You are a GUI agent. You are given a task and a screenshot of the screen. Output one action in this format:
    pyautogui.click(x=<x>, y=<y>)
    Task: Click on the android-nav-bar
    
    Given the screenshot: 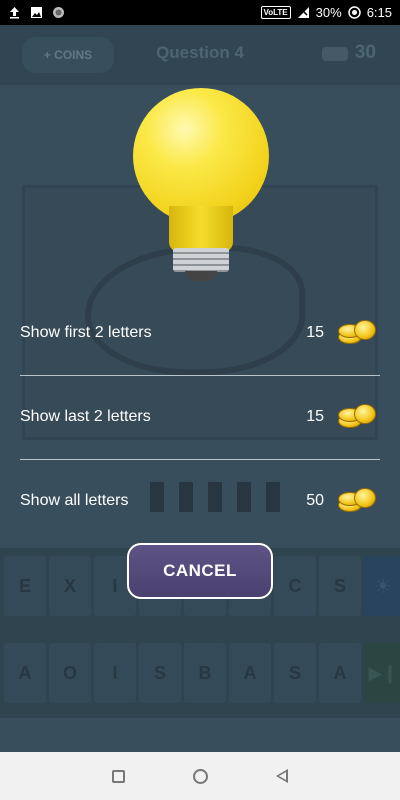 What is the action you would take?
    pyautogui.click(x=200, y=776)
    